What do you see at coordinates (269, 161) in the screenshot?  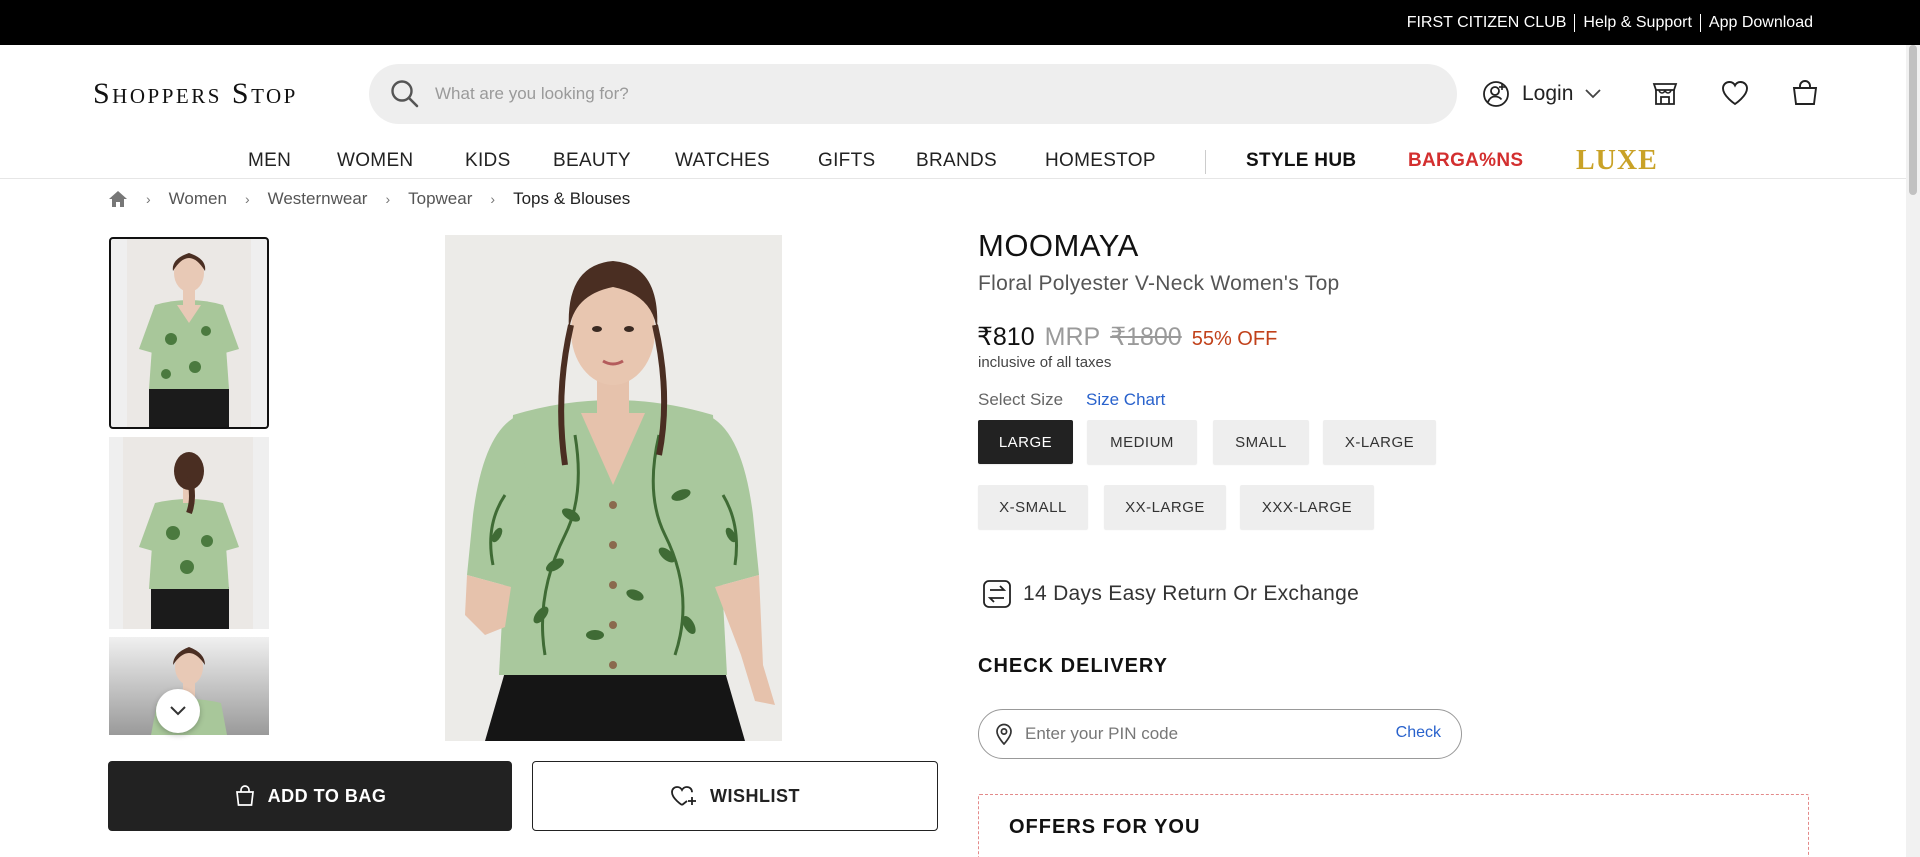 I see `nav-item-men: MEN` at bounding box center [269, 161].